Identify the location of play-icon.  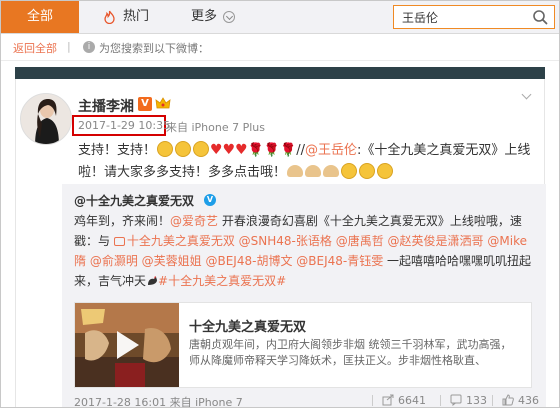
(125, 345).